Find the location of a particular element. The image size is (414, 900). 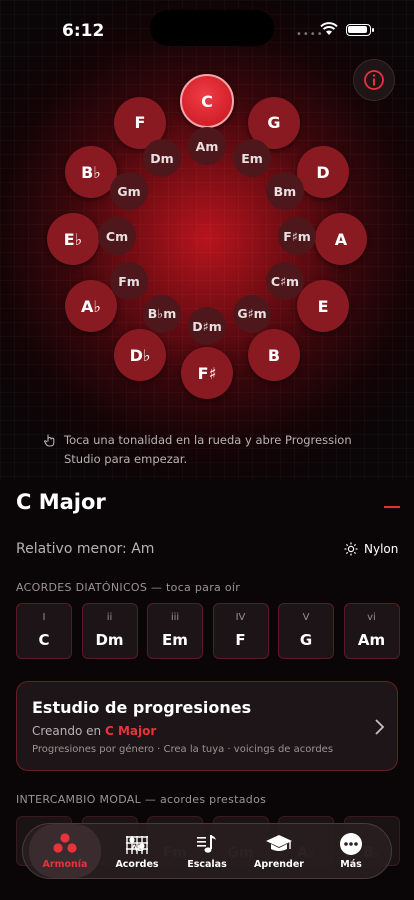

chevron-right-icon is located at coordinates (380, 727).